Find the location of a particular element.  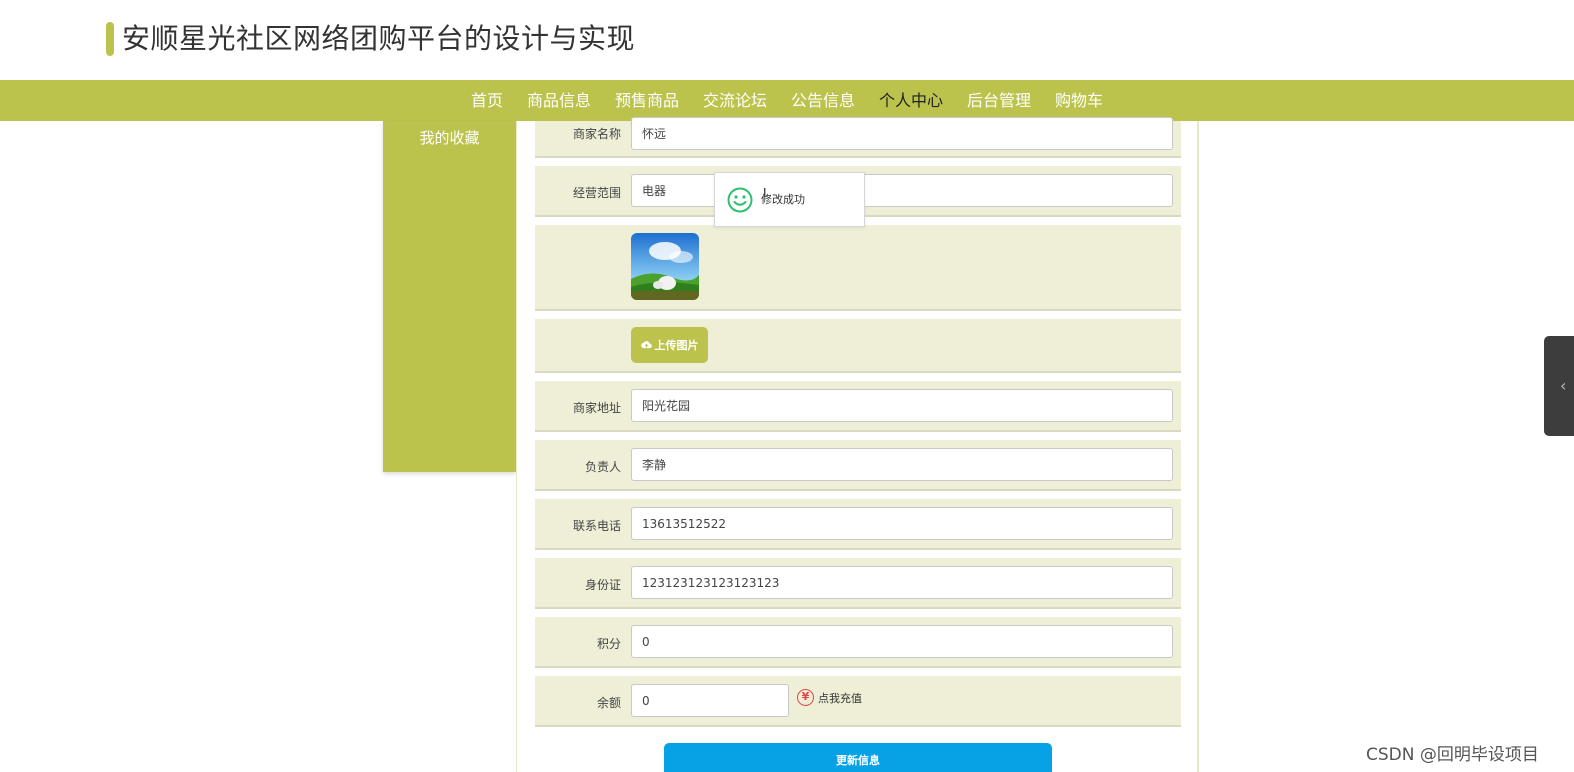

success-toast: 修改成功 is located at coordinates (789, 199).